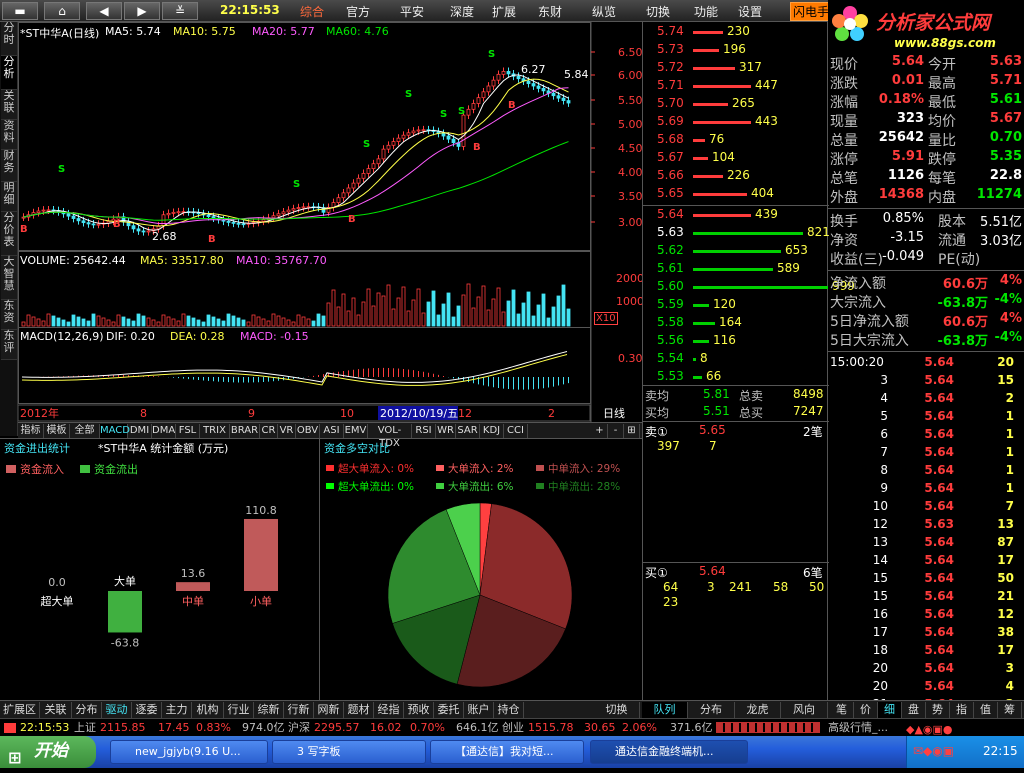 Image resolution: width=1024 pixels, height=773 pixels. I want to click on left-tab-8: 东资, so click(9, 315).